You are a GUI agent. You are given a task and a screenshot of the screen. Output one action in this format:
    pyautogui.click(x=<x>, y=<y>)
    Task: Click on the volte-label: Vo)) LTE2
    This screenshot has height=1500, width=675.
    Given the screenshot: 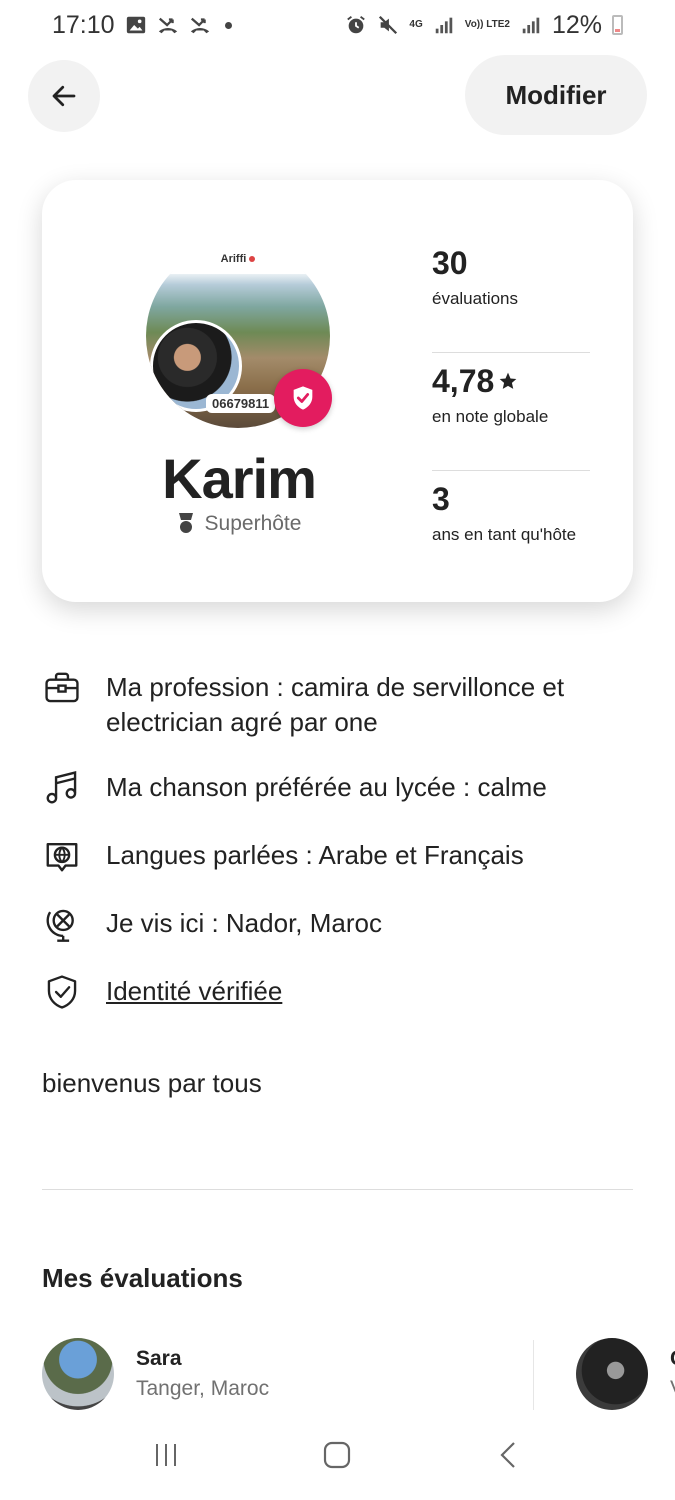 What is the action you would take?
    pyautogui.click(x=487, y=24)
    